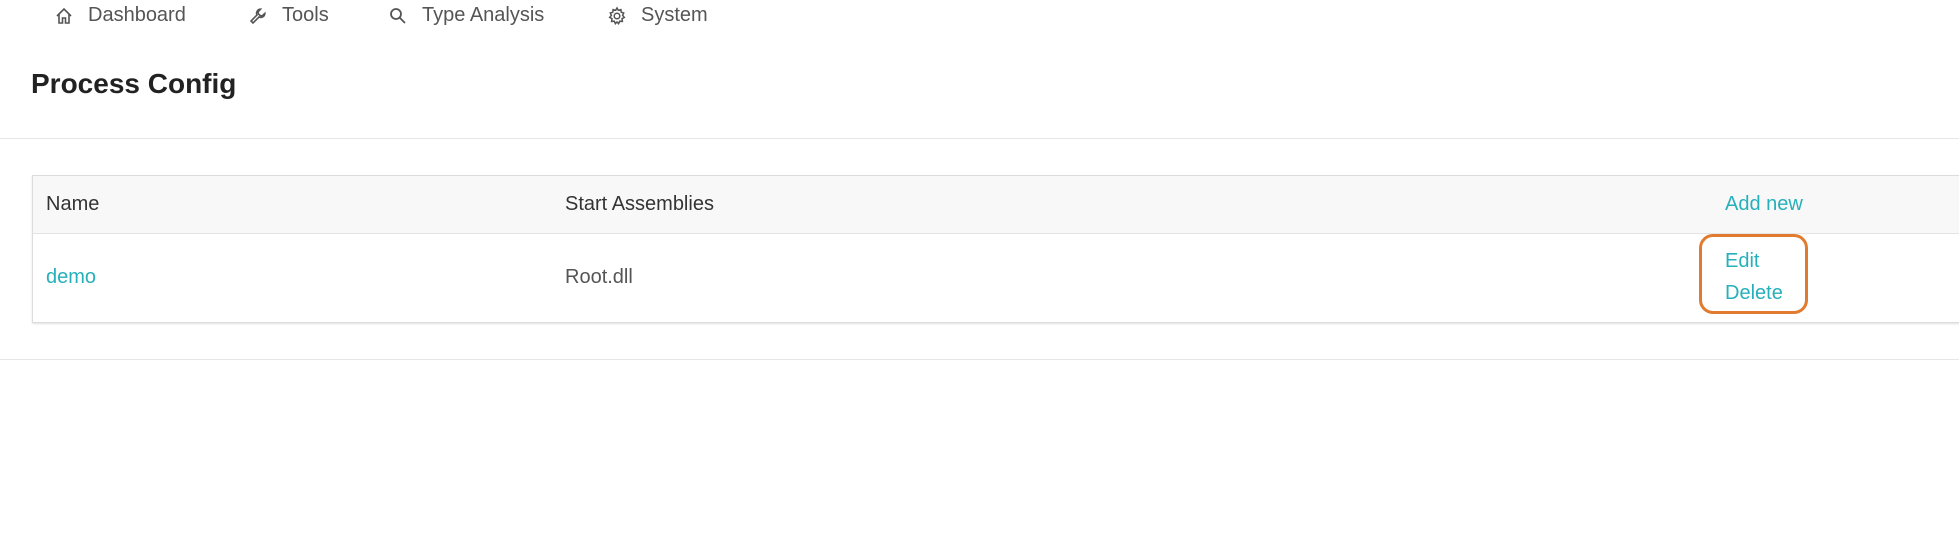 Image resolution: width=1959 pixels, height=549 pixels. I want to click on start-assemblies-value: Root.dll, so click(599, 277).